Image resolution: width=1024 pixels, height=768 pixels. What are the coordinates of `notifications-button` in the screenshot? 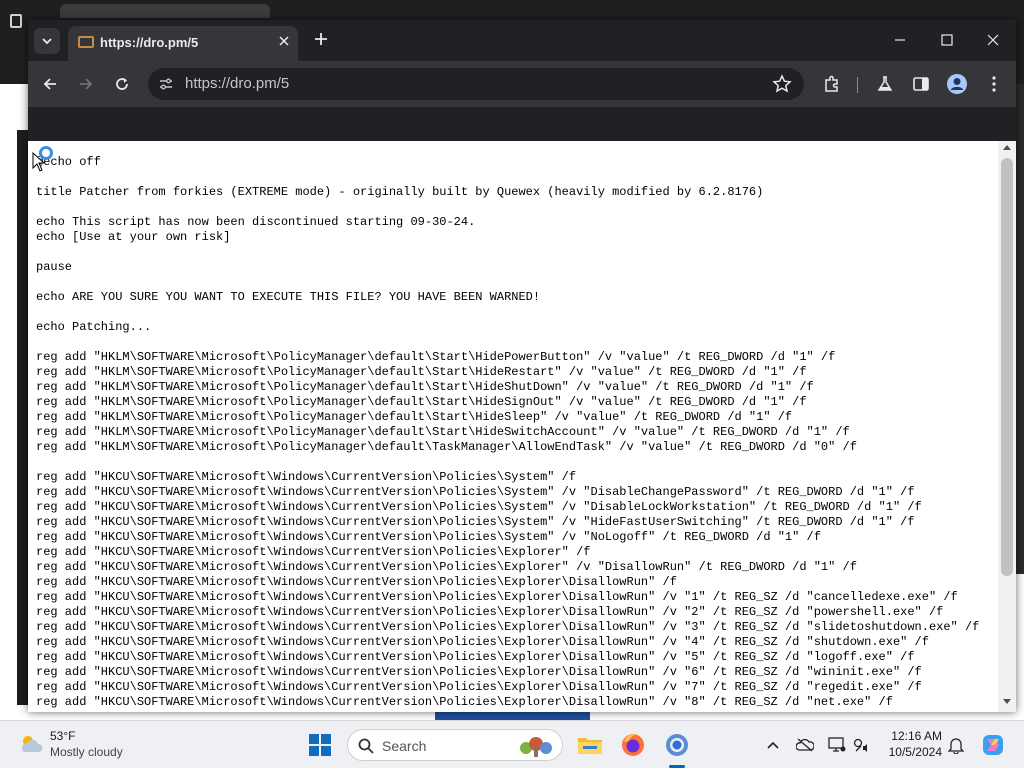 It's located at (956, 745).